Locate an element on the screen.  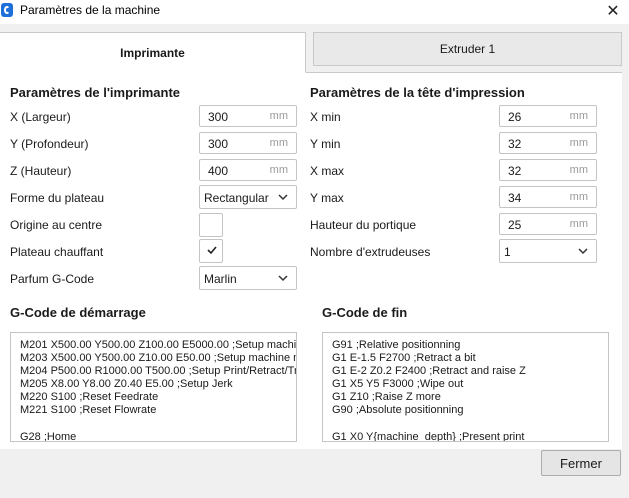
y-min-value: 32 is located at coordinates (515, 144).